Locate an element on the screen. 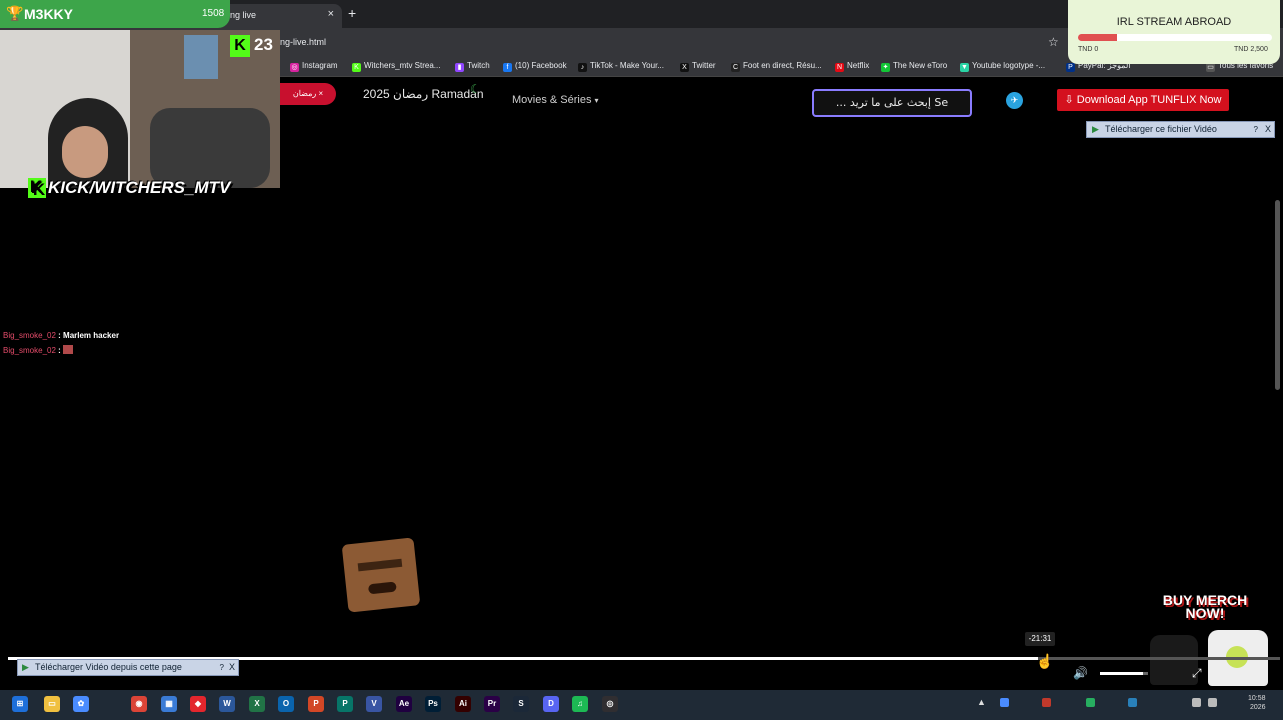 Image resolution: width=1283 pixels, height=720 pixels. visio-icon: V is located at coordinates (374, 704).